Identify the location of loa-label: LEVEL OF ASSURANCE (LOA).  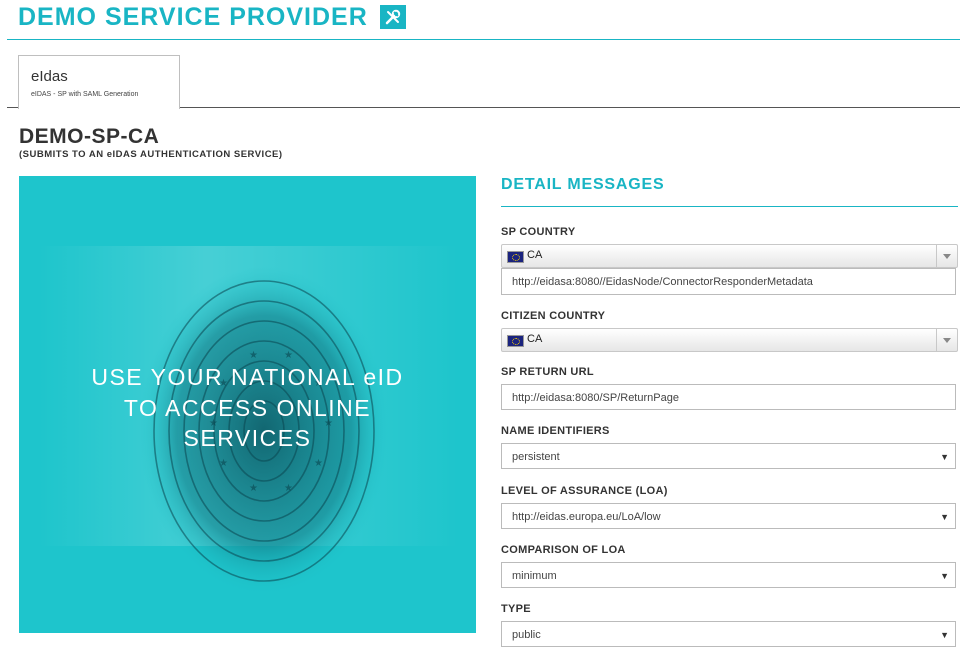
(584, 491).